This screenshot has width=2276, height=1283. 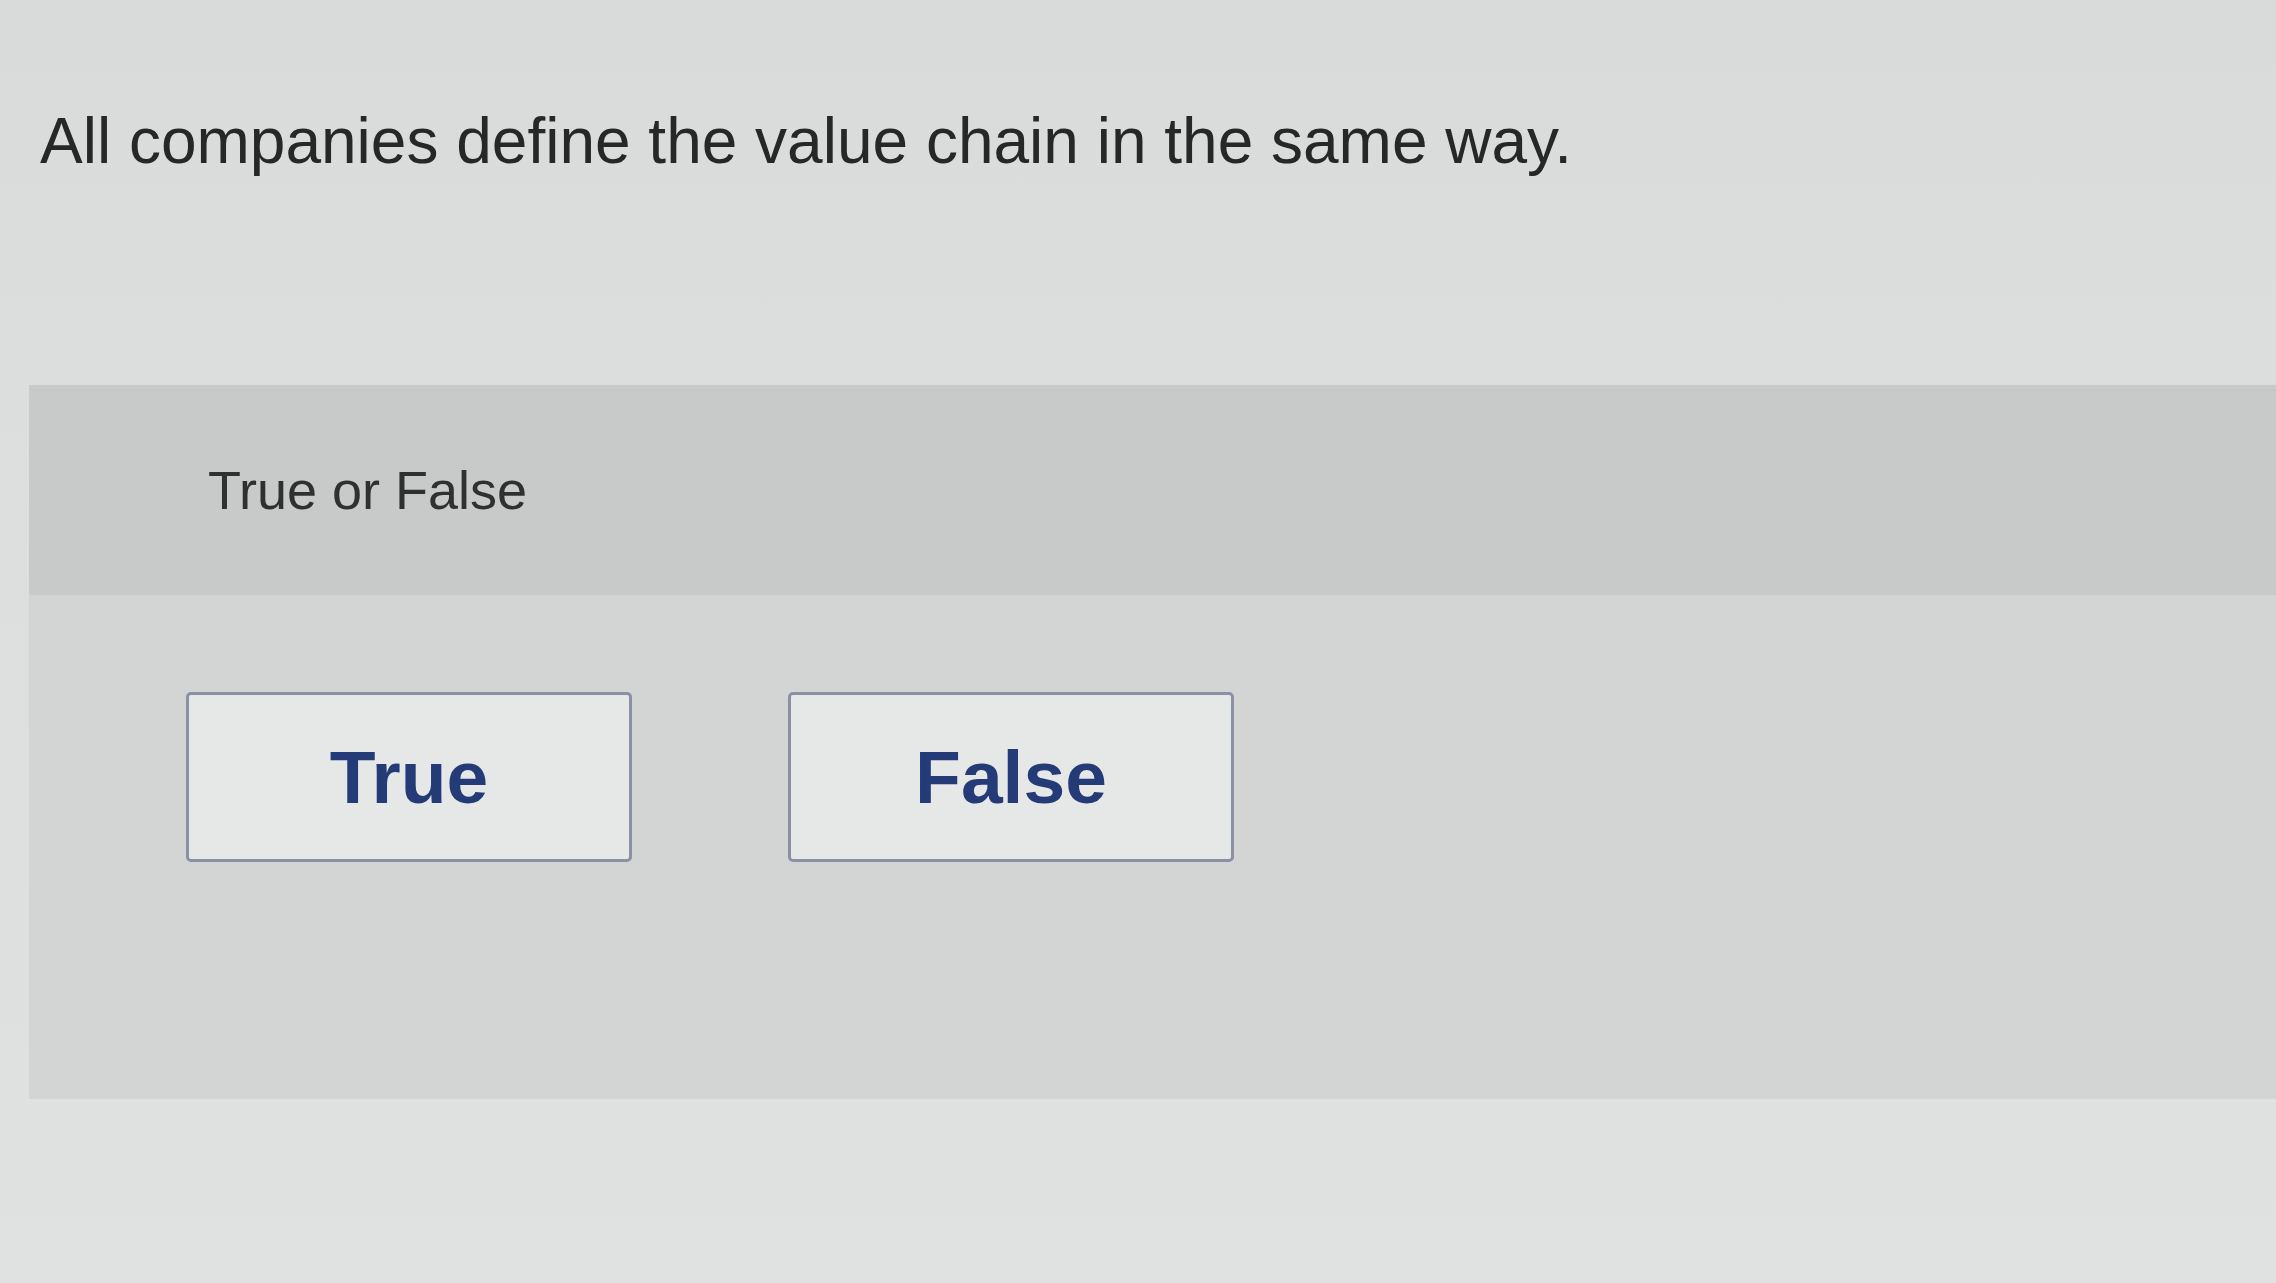 I want to click on answer-option-button: False, so click(x=1011, y=776).